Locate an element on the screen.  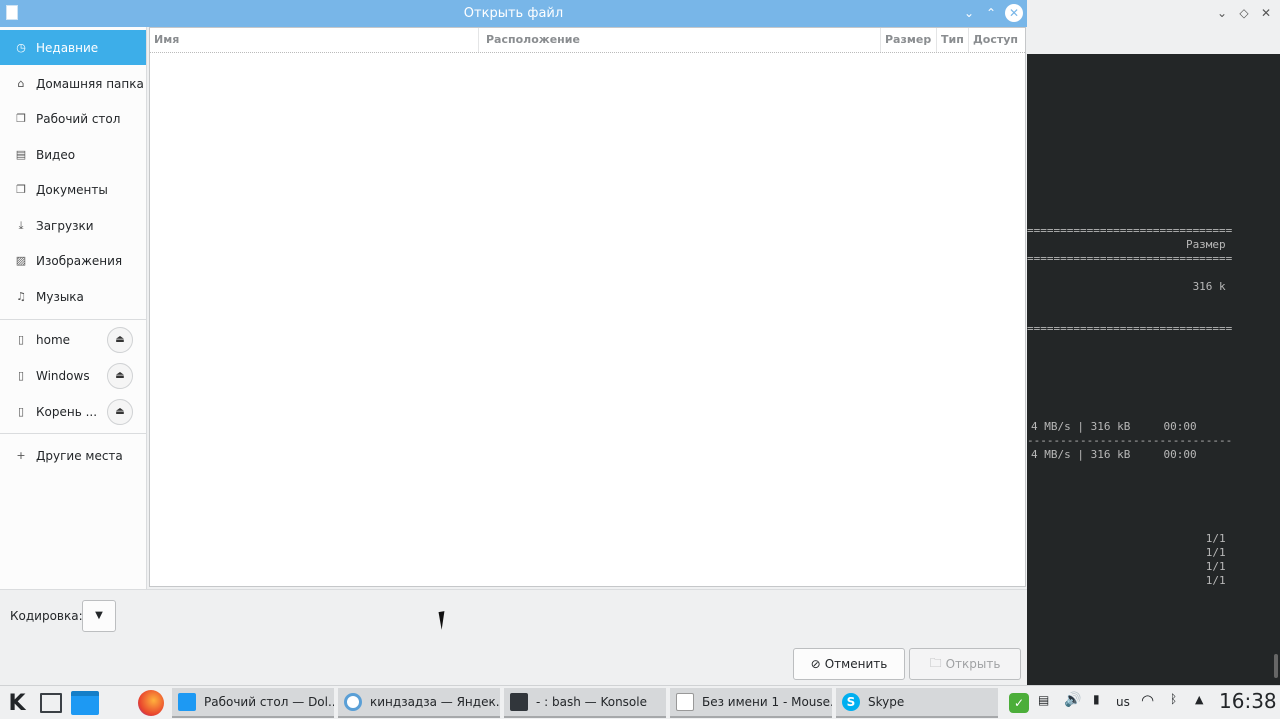
maximize-icon: ⌃ is located at coordinates (991, 13).